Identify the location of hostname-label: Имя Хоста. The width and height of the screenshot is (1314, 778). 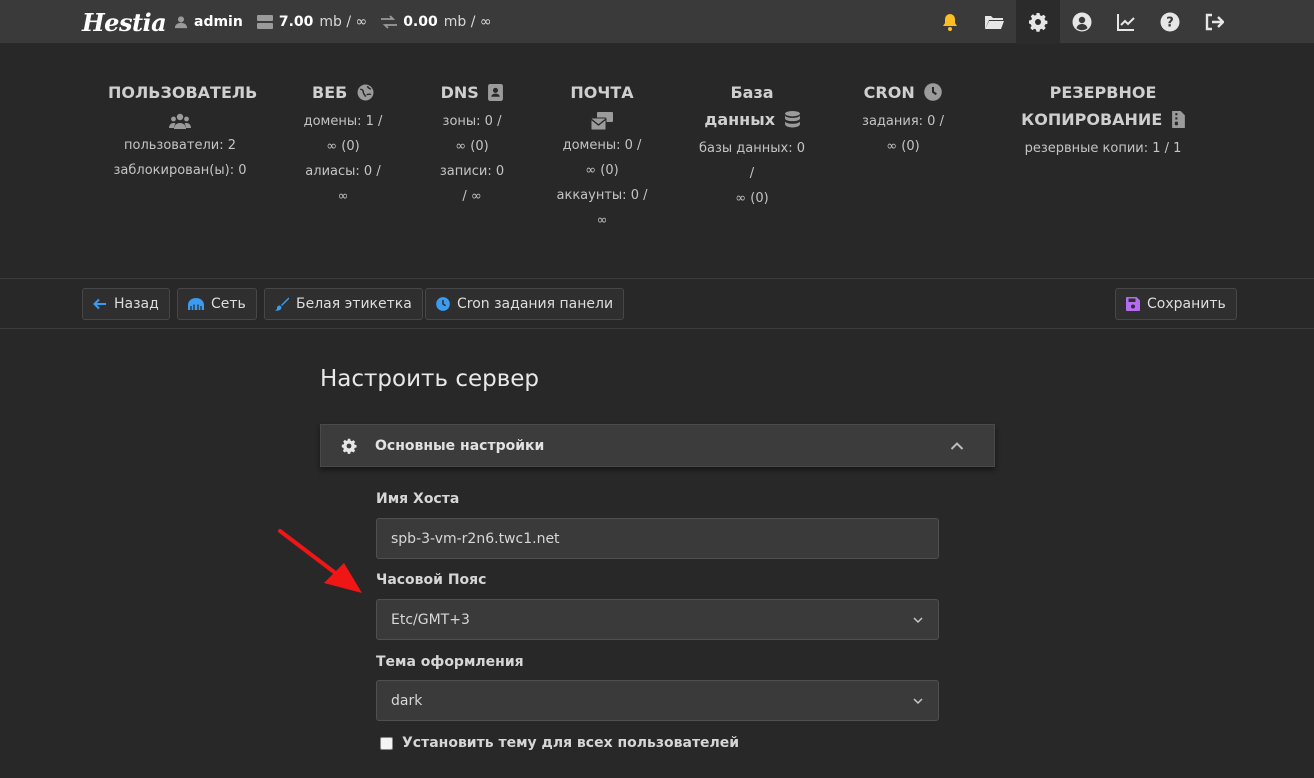
(418, 499).